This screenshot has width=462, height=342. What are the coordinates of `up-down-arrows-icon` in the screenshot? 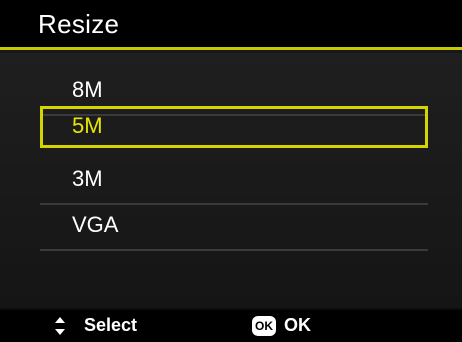 It's located at (60, 325).